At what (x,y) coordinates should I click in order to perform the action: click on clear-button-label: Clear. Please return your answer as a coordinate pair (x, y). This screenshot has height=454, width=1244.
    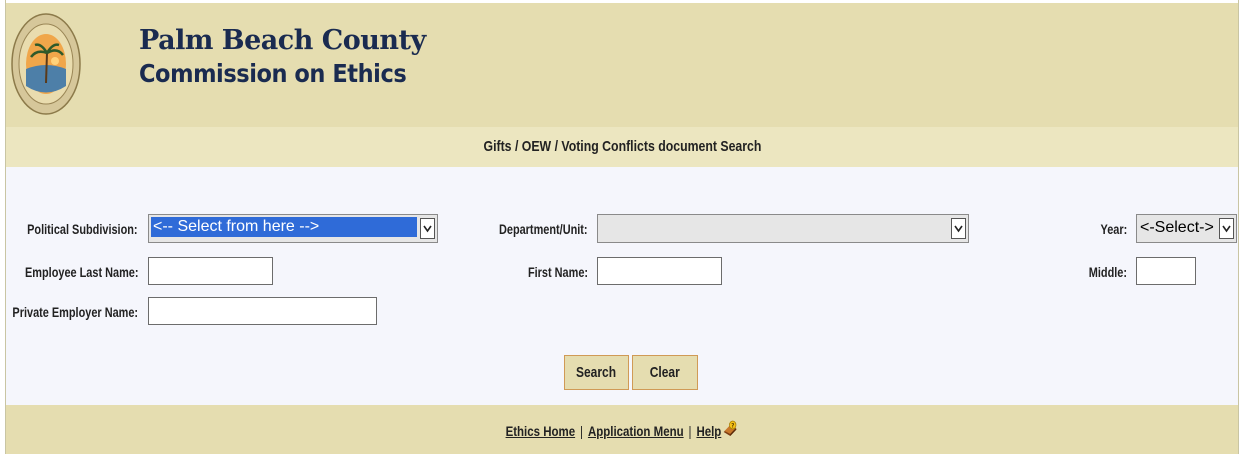
    Looking at the image, I should click on (665, 372).